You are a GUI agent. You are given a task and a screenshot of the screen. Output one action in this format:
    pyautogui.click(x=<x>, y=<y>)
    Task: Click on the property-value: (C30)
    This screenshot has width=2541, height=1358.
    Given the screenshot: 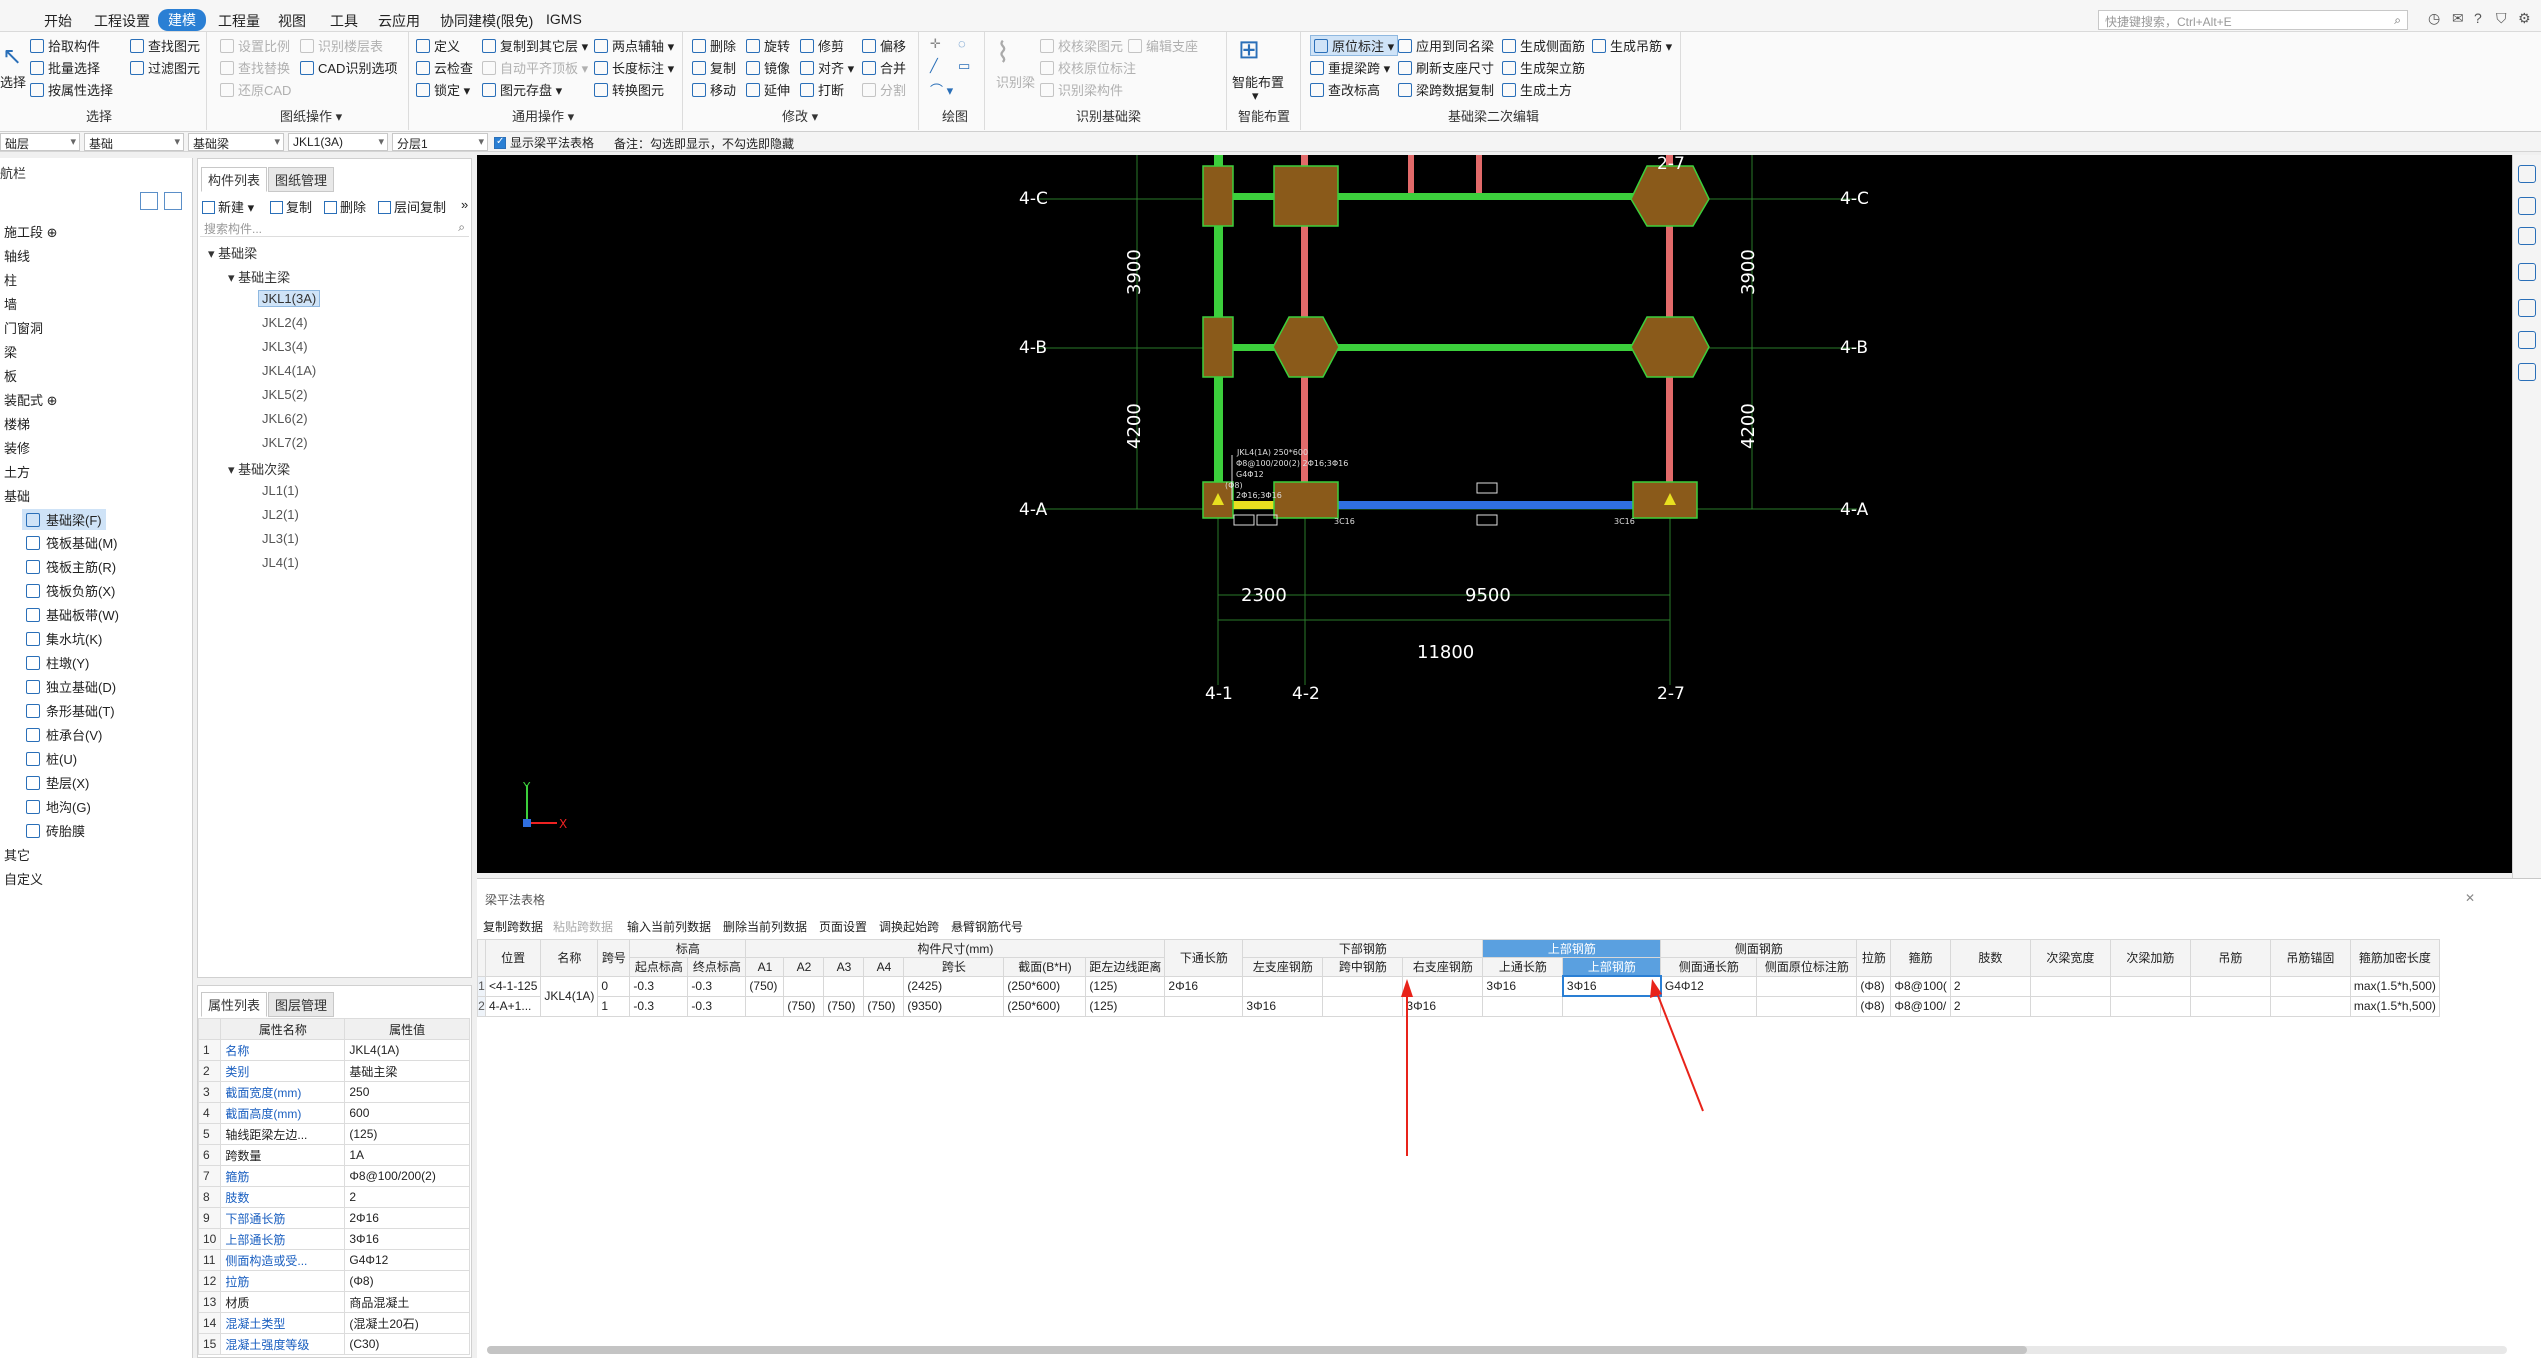 What is the action you would take?
    pyautogui.click(x=407, y=1344)
    